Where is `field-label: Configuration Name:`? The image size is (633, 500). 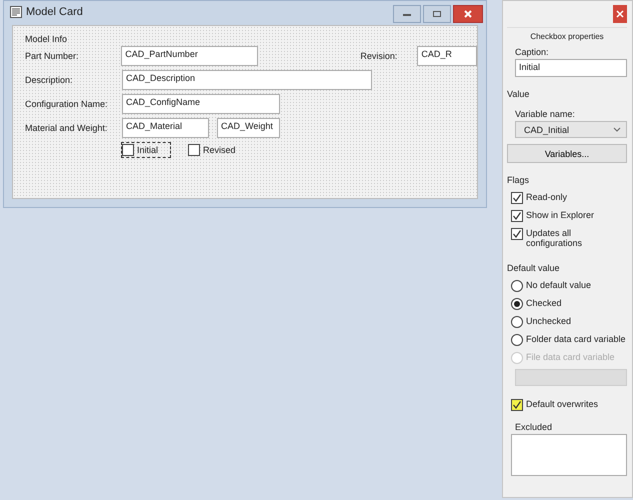
field-label: Configuration Name: is located at coordinates (67, 103).